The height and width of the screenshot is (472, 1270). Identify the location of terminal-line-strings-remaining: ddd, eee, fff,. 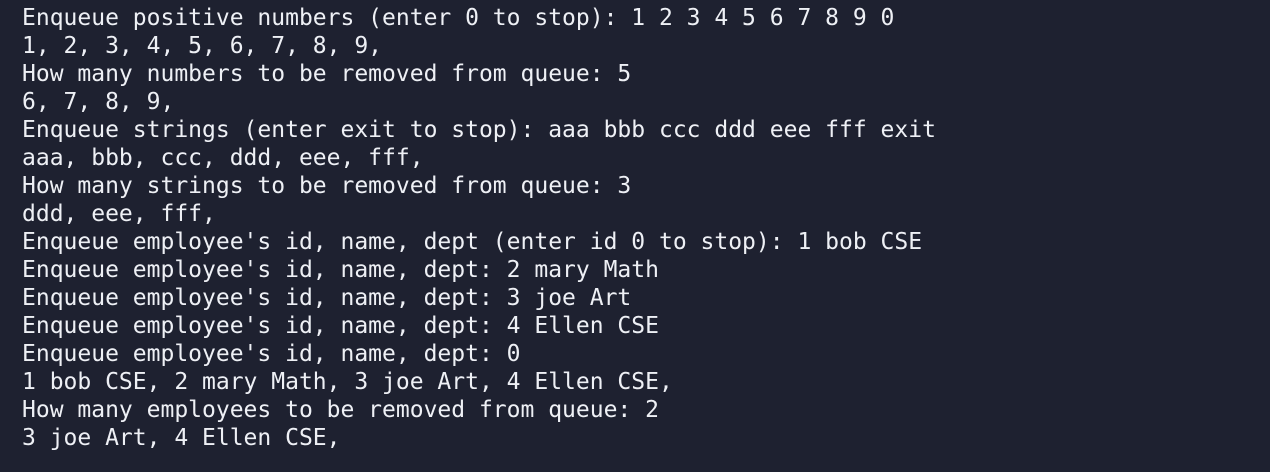
(119, 214).